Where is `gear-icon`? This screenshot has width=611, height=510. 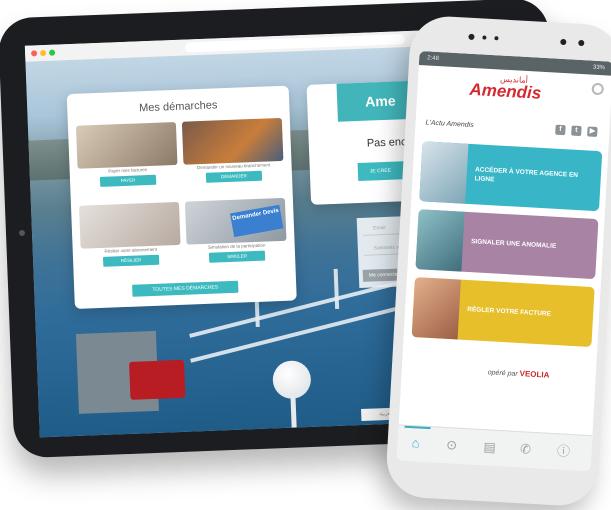 gear-icon is located at coordinates (598, 89).